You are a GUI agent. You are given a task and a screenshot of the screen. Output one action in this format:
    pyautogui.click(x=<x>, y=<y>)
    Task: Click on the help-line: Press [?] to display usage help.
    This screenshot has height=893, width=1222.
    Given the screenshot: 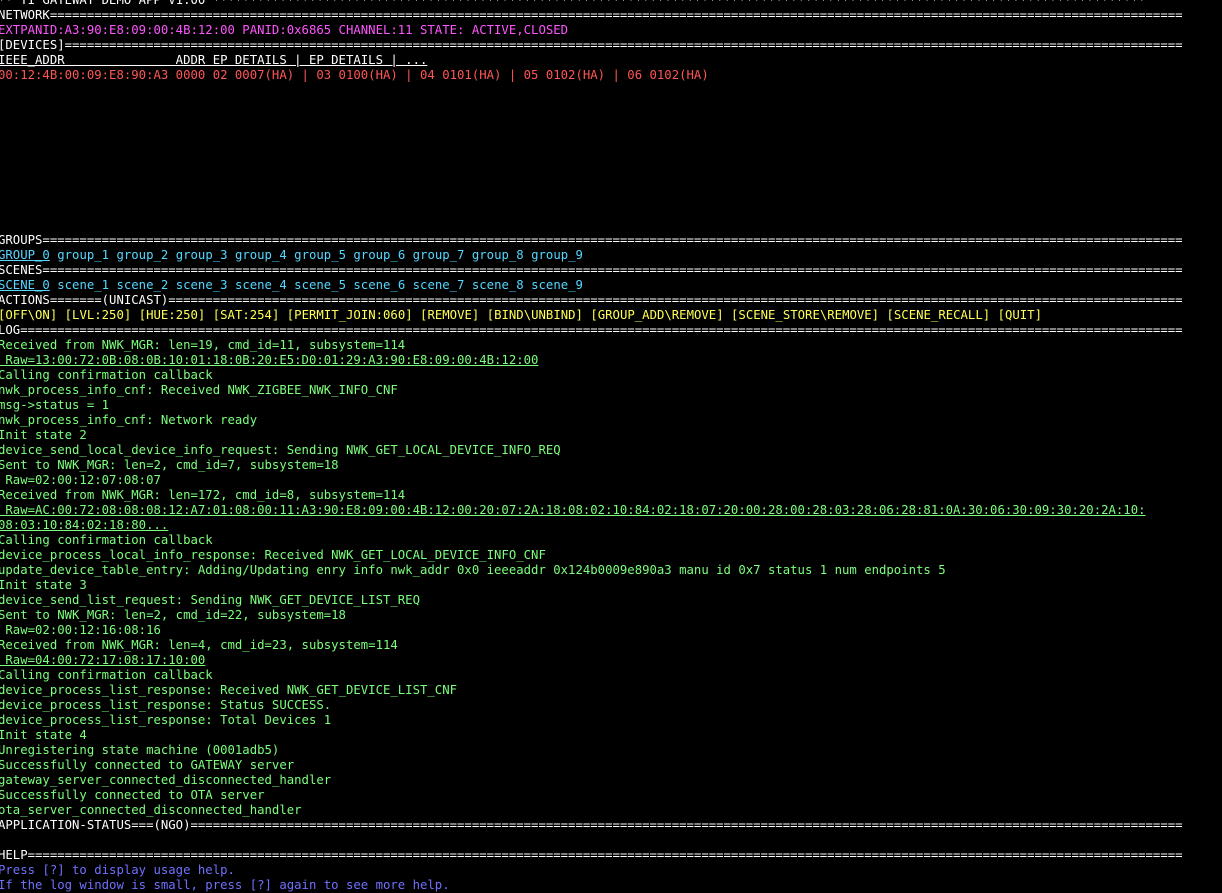 What is the action you would take?
    pyautogui.click(x=117, y=870)
    